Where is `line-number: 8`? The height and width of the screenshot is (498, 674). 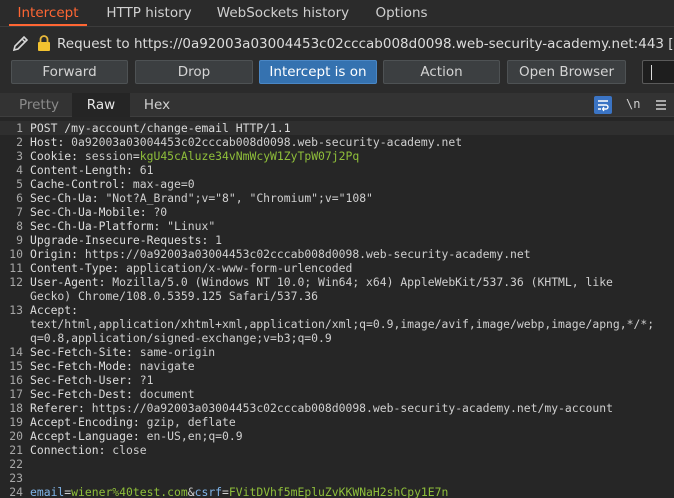
line-number: 8 is located at coordinates (19, 226).